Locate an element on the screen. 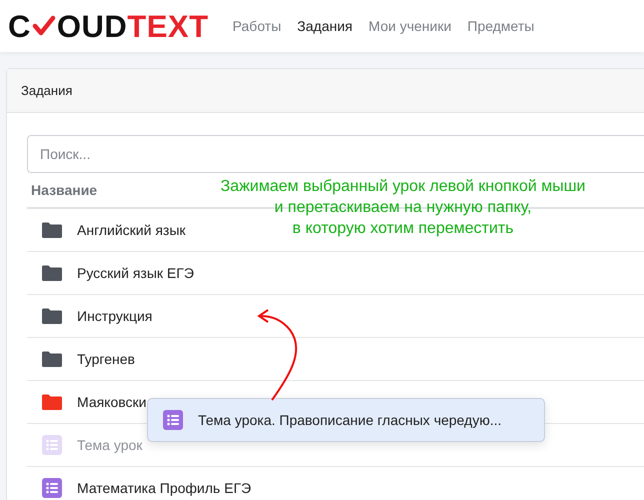  row-title: Русский язык ЕГЭ is located at coordinates (135, 273).